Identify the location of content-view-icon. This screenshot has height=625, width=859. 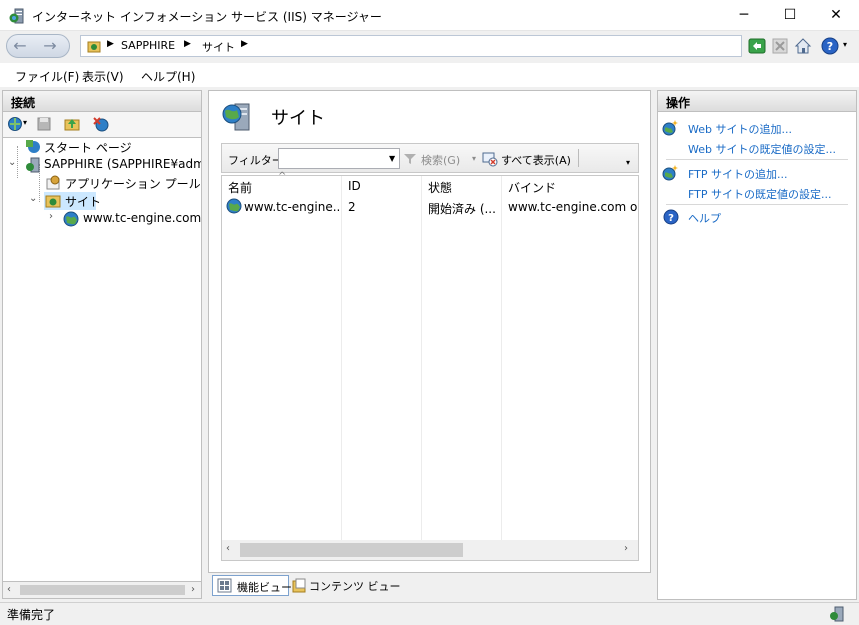
(299, 585).